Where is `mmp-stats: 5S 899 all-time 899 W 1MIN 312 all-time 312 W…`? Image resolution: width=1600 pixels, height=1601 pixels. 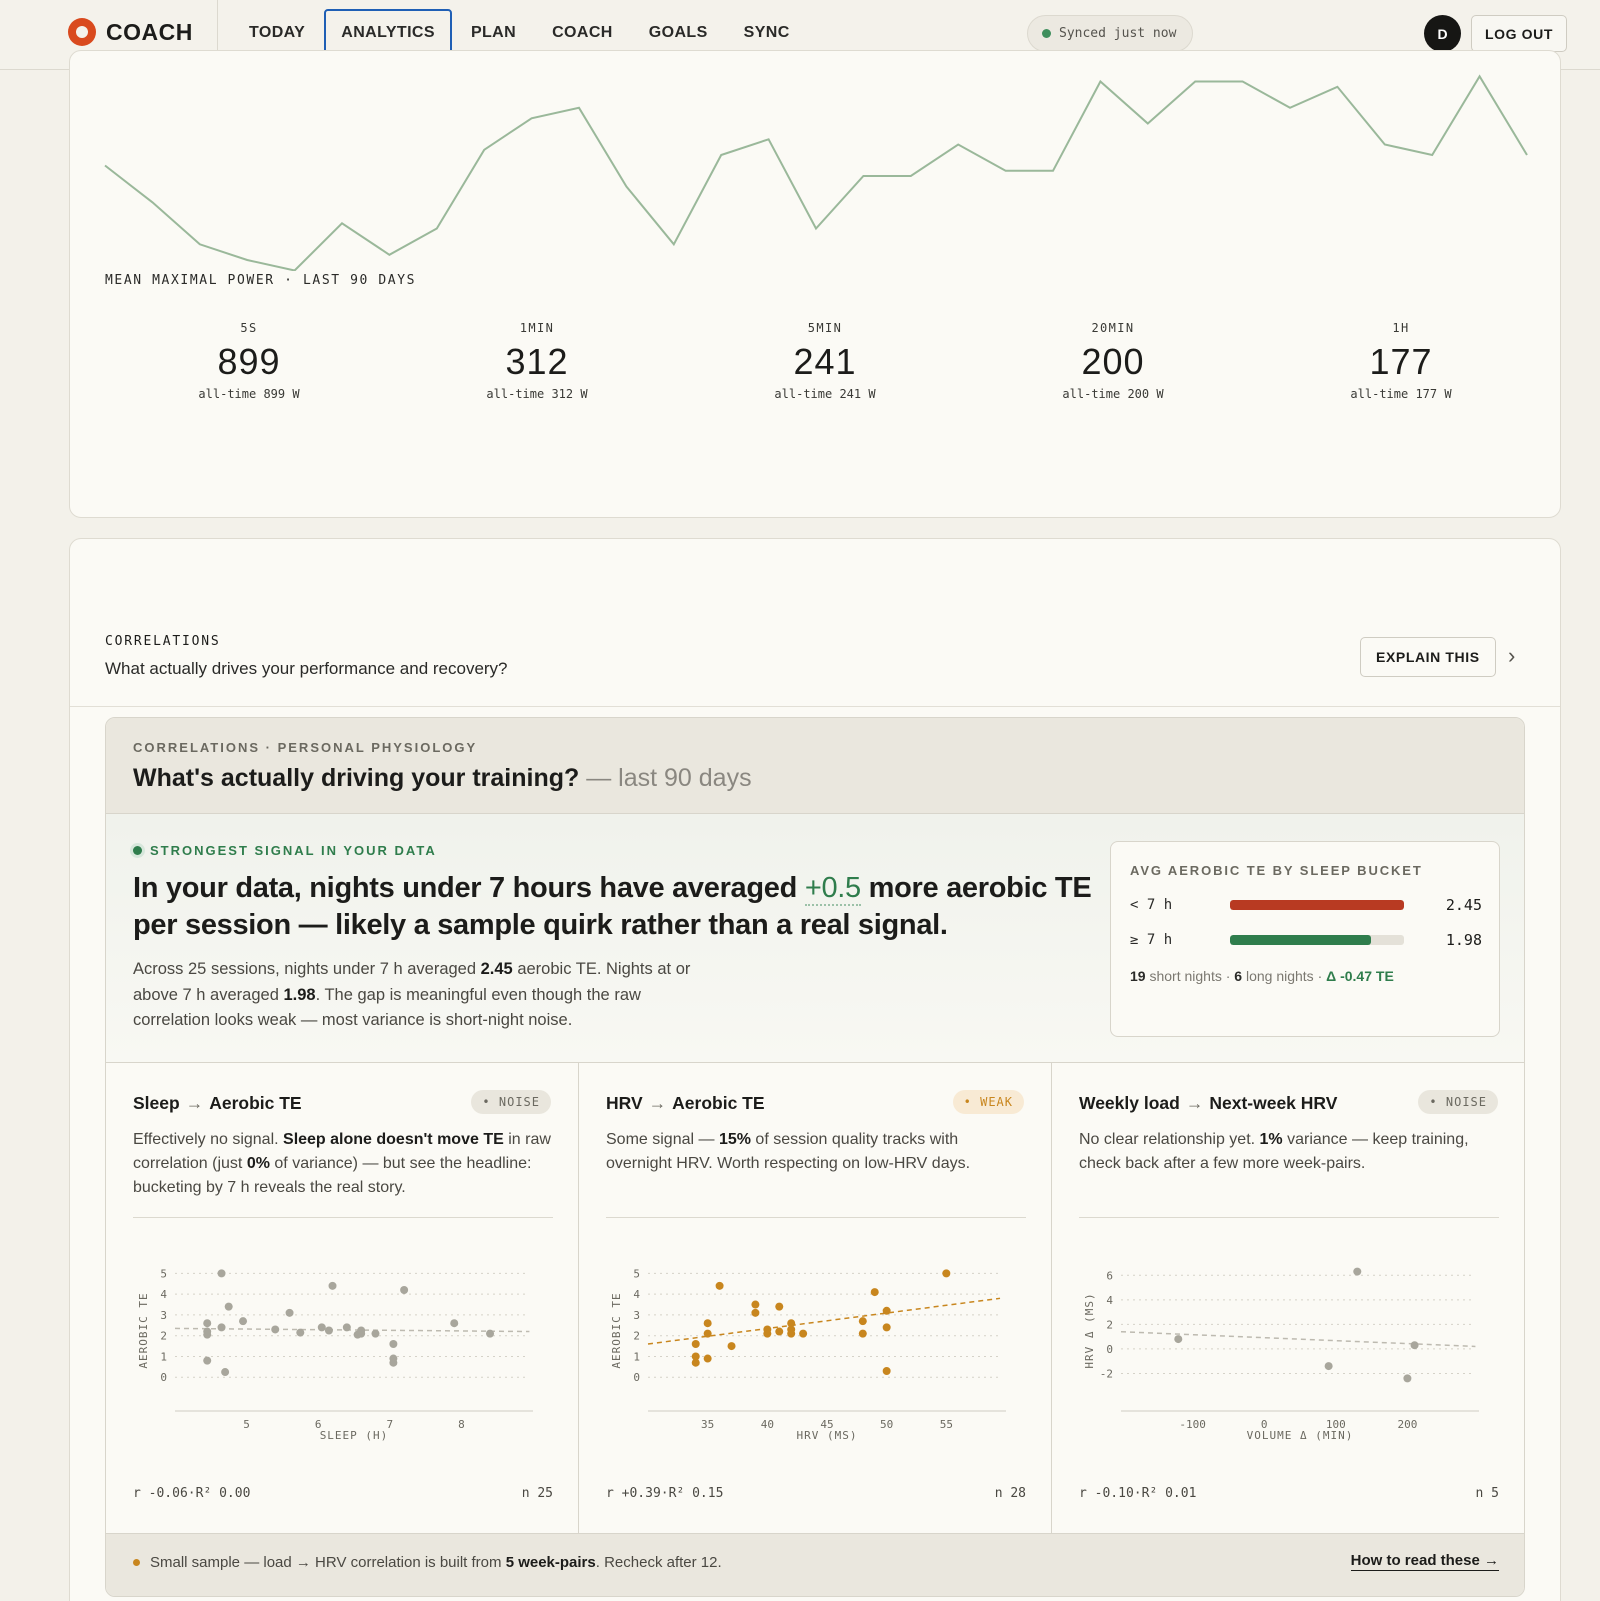
mmp-stats: 5S 899 all-time 899 W 1MIN 312 all-time 312 W… is located at coordinates (825, 361).